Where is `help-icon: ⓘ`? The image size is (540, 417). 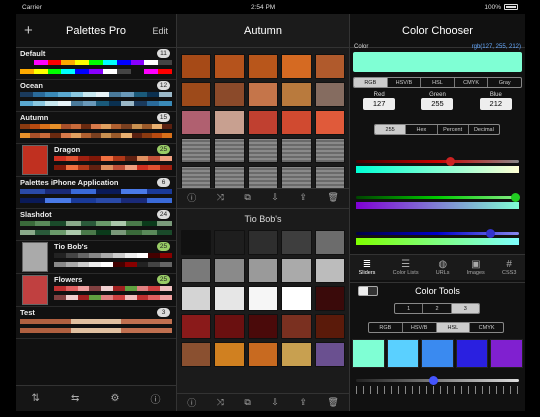 help-icon: ⓘ is located at coordinates (155, 398).